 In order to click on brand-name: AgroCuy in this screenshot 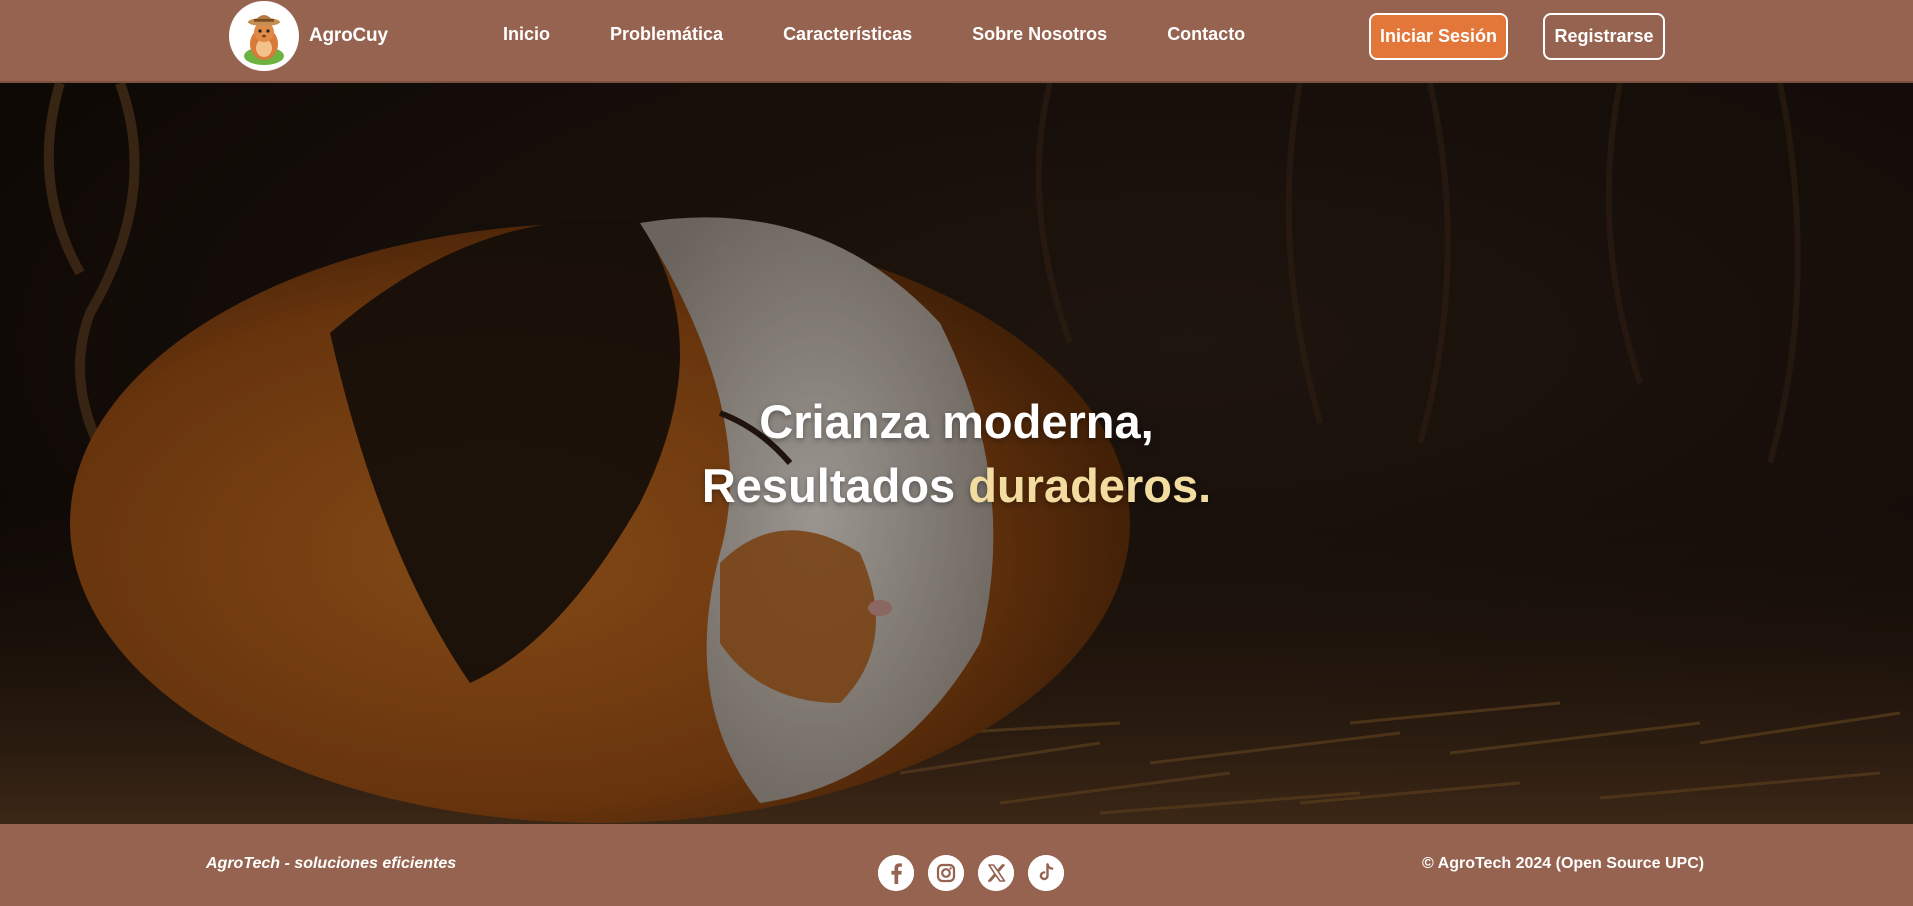, I will do `click(348, 35)`.